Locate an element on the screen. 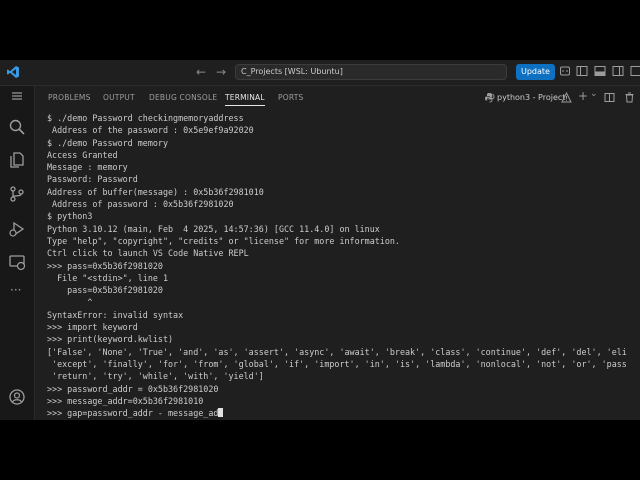  account-icon is located at coordinates (17, 397).